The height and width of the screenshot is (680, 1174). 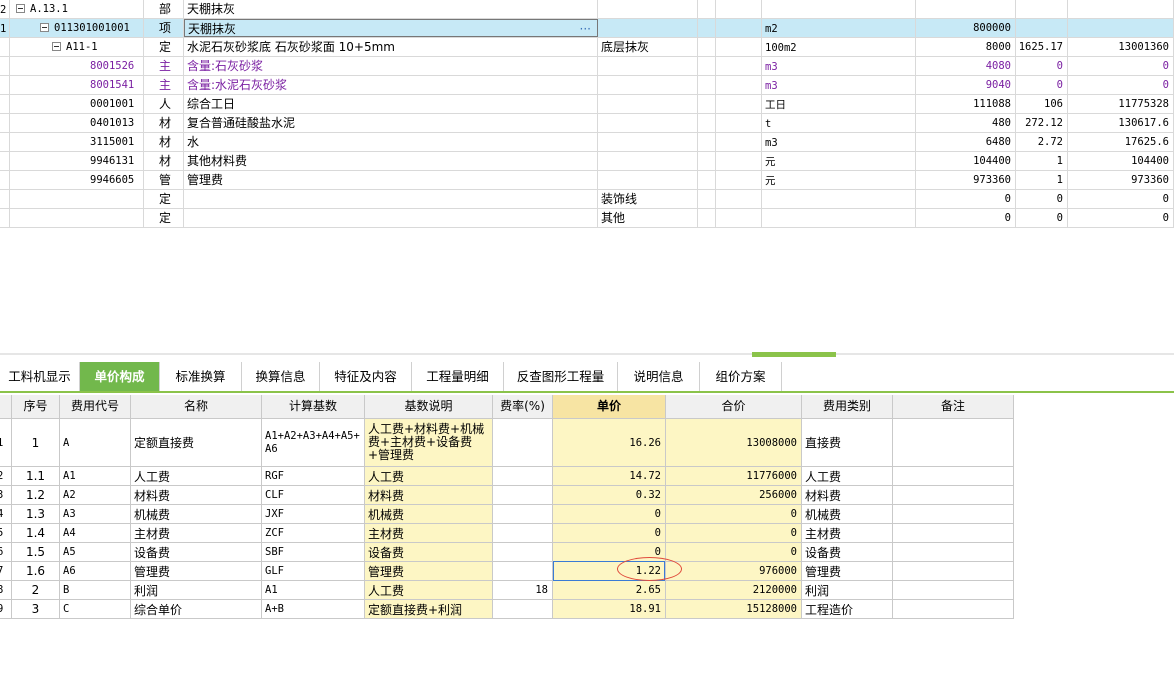 What do you see at coordinates (40, 376) in the screenshot?
I see `tab-1: 工料机显示` at bounding box center [40, 376].